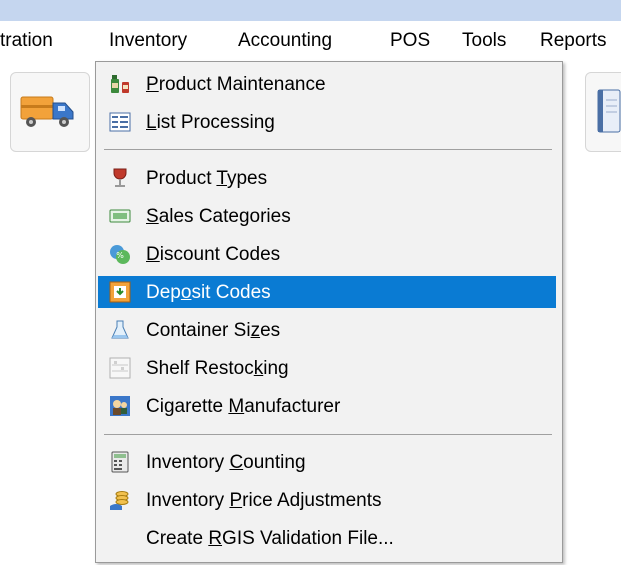 The image size is (621, 565). I want to click on menu-reports: Reports, so click(573, 41).